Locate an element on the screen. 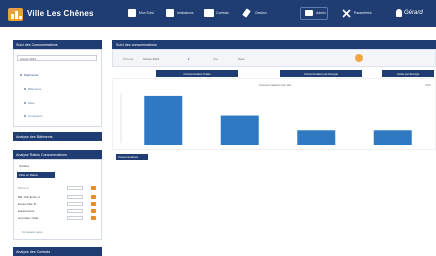  chart-icon is located at coordinates (170, 13).